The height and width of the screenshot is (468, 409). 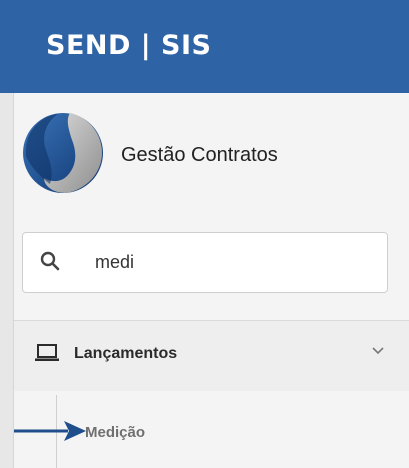 I want to click on submenu-item-medicao: Medição, so click(x=115, y=433).